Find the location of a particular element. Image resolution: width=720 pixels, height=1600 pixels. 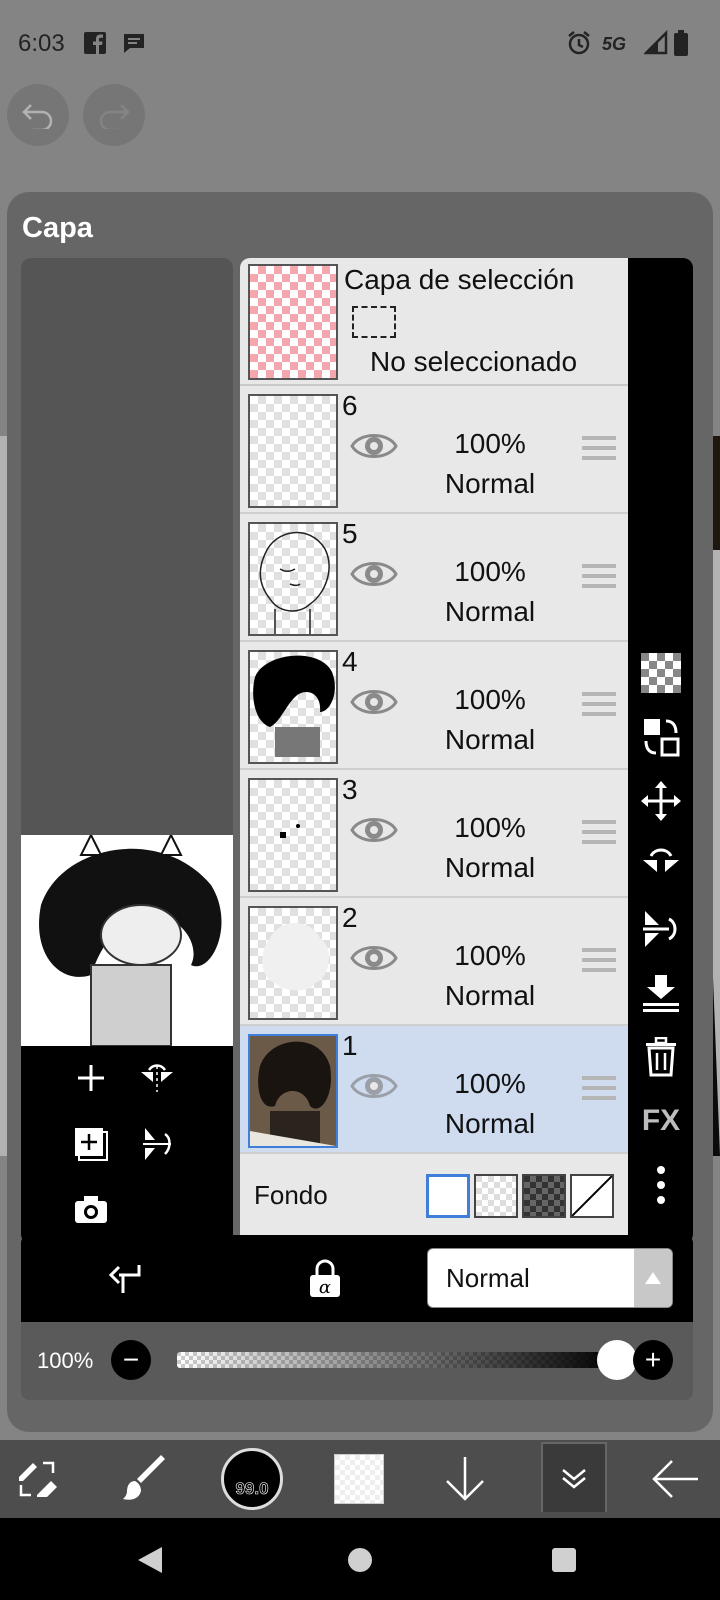

blend-mode-select: Normal is located at coordinates (550, 1278).